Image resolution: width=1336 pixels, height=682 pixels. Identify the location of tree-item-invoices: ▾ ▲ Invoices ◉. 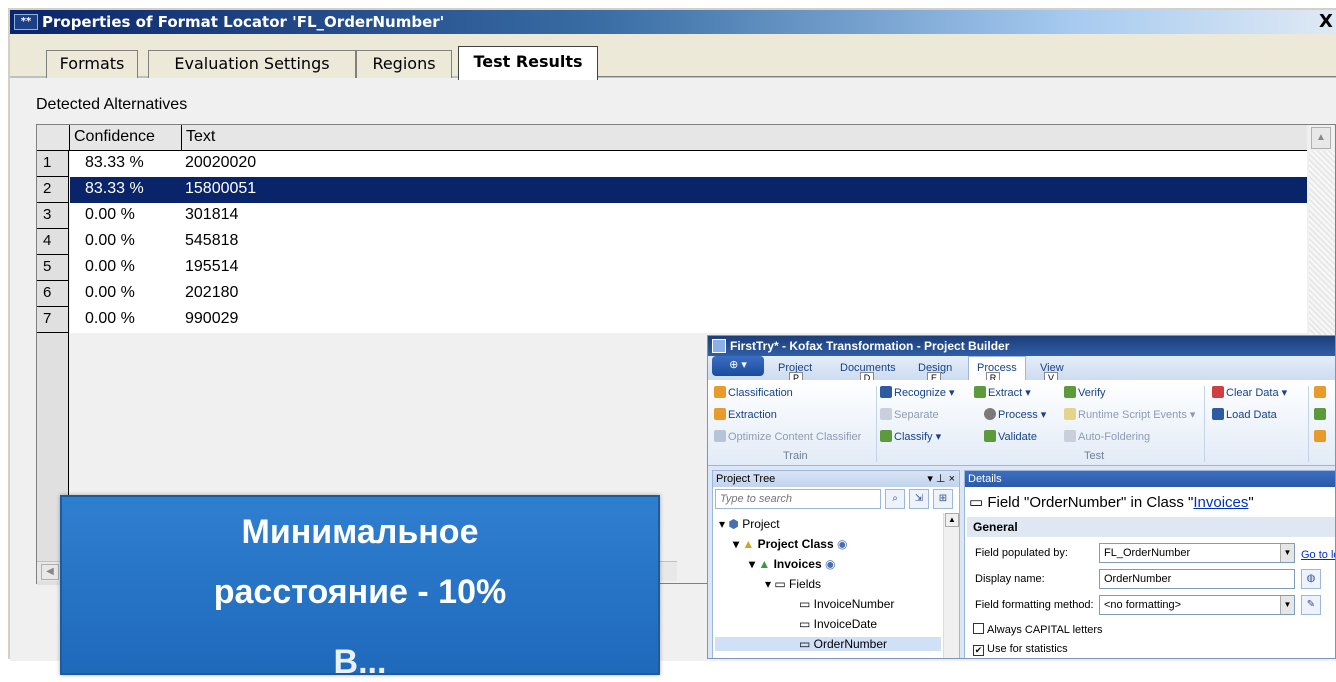
(792, 564).